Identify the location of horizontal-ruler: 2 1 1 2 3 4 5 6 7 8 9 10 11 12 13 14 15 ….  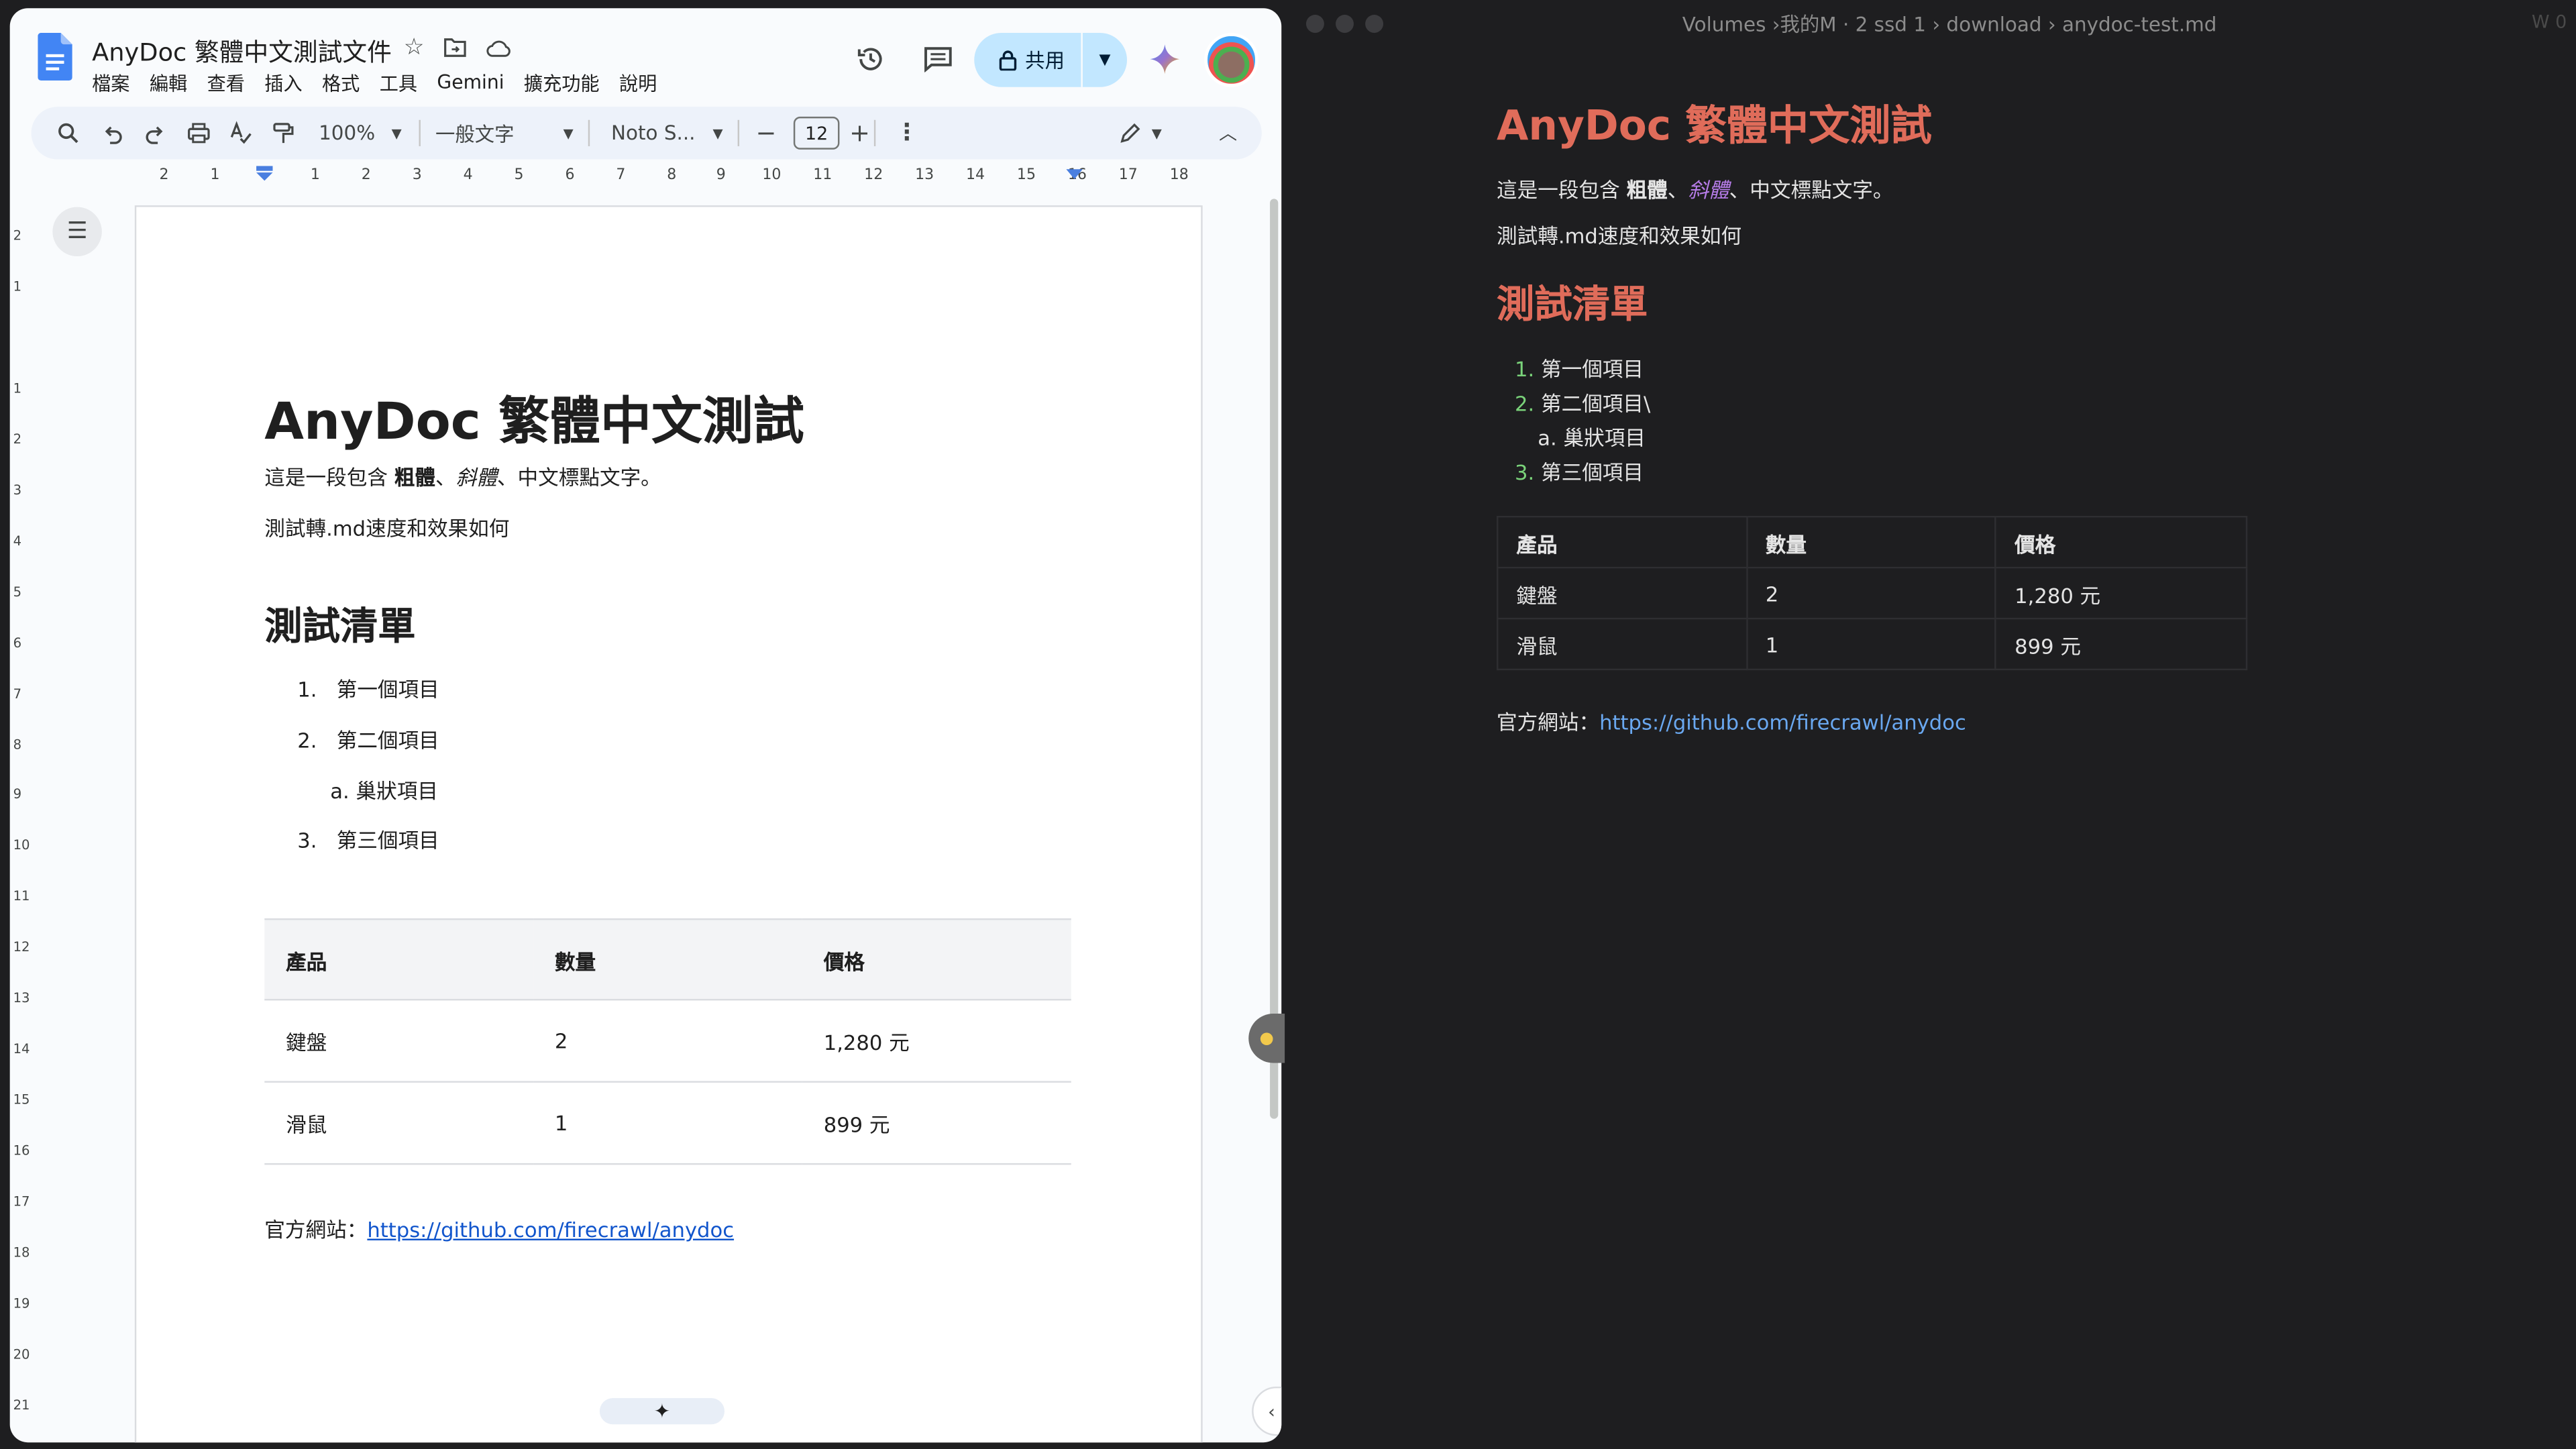
(702, 177).